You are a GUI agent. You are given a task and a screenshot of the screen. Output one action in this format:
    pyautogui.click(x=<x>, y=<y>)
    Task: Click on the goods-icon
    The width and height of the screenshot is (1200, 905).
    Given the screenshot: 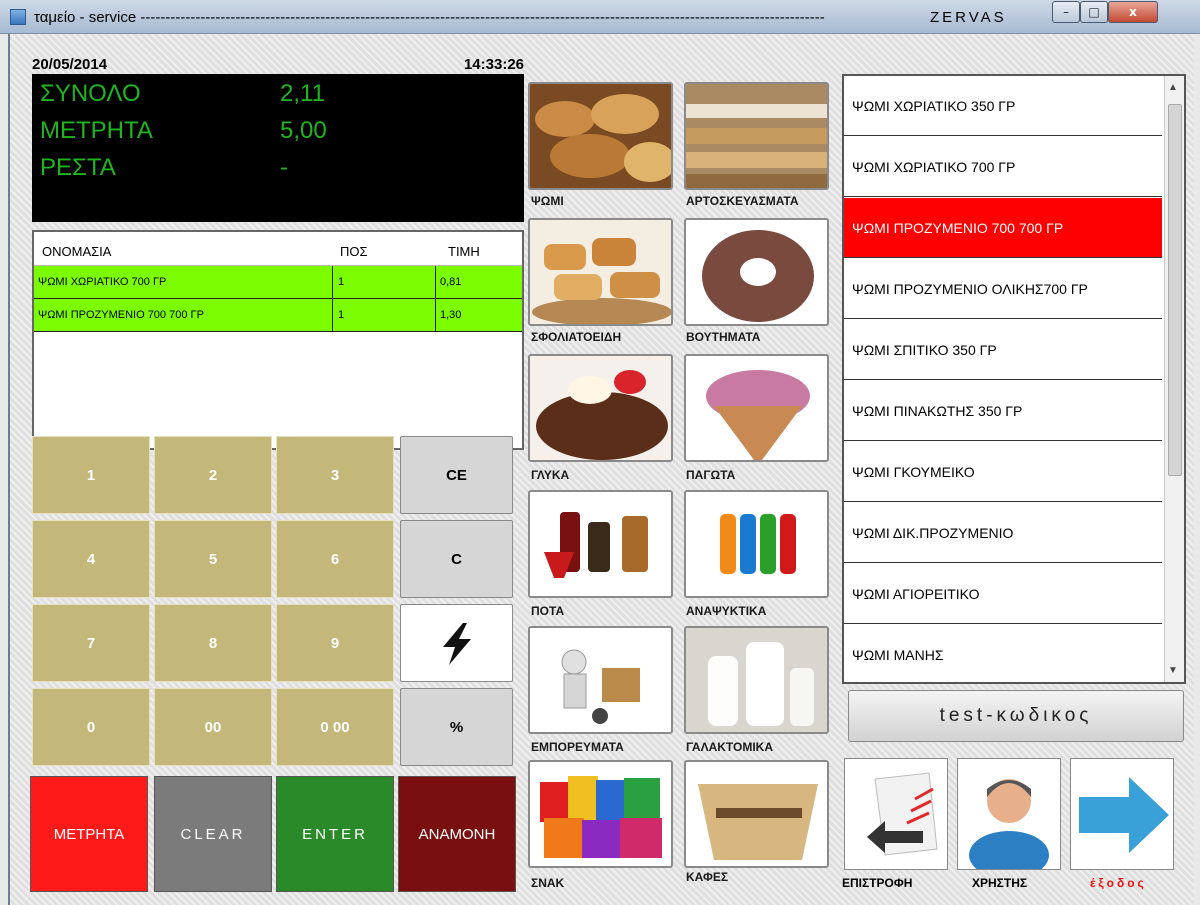 What is the action you would take?
    pyautogui.click(x=600, y=680)
    